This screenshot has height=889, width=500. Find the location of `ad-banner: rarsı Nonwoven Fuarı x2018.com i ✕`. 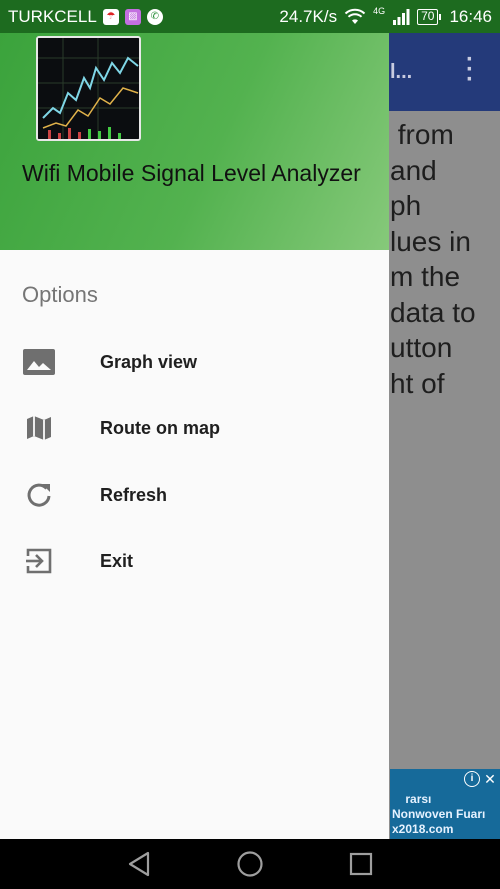

ad-banner: rarsı Nonwoven Fuarı x2018.com i ✕ is located at coordinates (445, 804).